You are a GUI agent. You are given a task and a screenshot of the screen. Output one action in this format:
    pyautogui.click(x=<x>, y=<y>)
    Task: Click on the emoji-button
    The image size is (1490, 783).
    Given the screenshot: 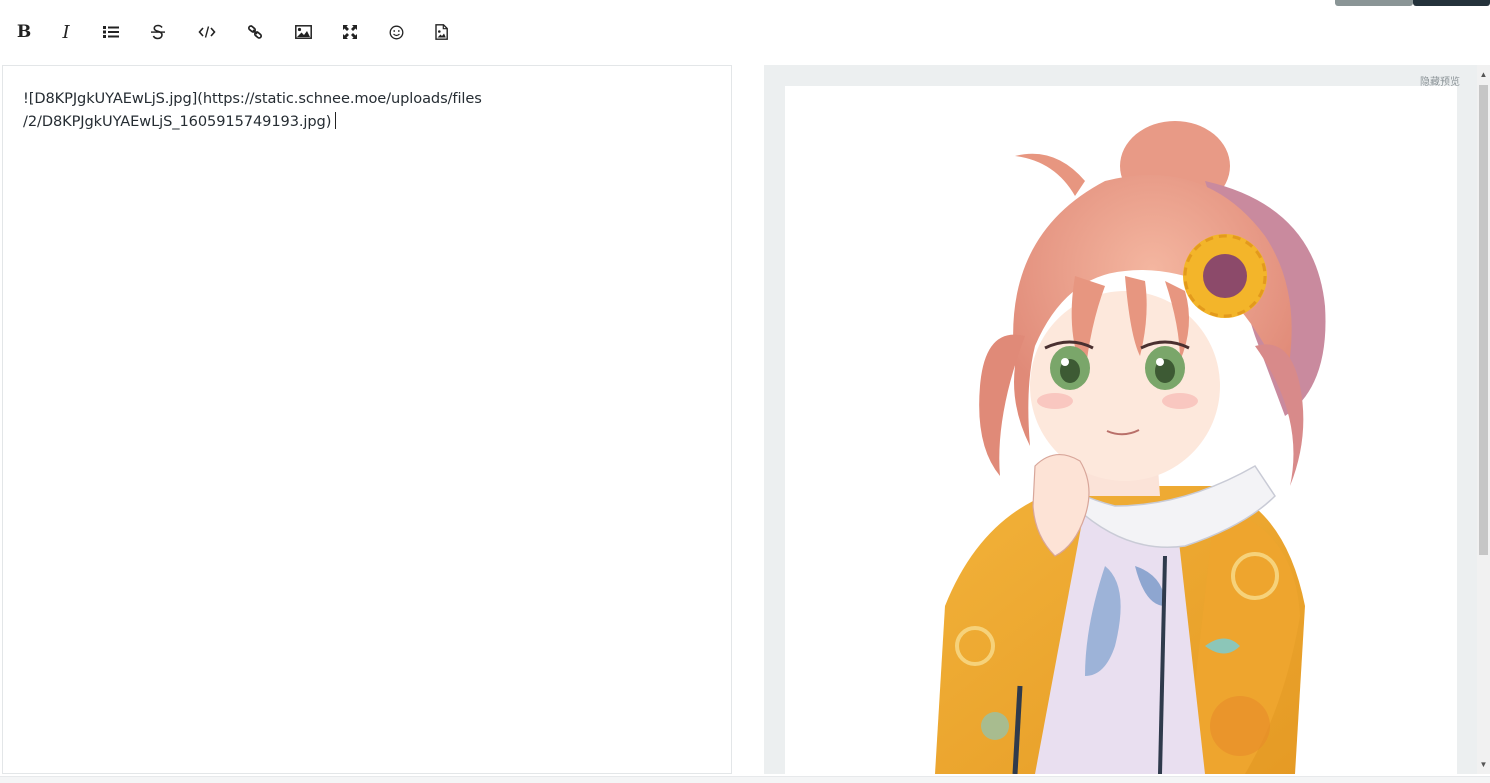 What is the action you would take?
    pyautogui.click(x=396, y=32)
    